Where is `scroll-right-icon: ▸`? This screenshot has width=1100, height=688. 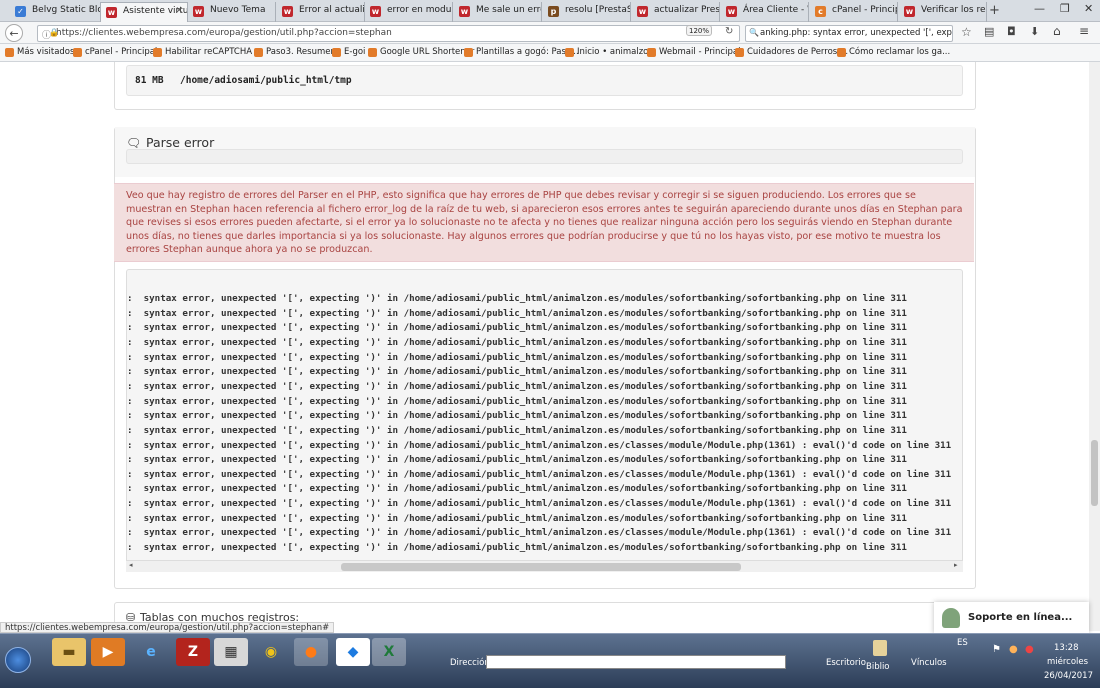 scroll-right-icon: ▸ is located at coordinates (956, 565).